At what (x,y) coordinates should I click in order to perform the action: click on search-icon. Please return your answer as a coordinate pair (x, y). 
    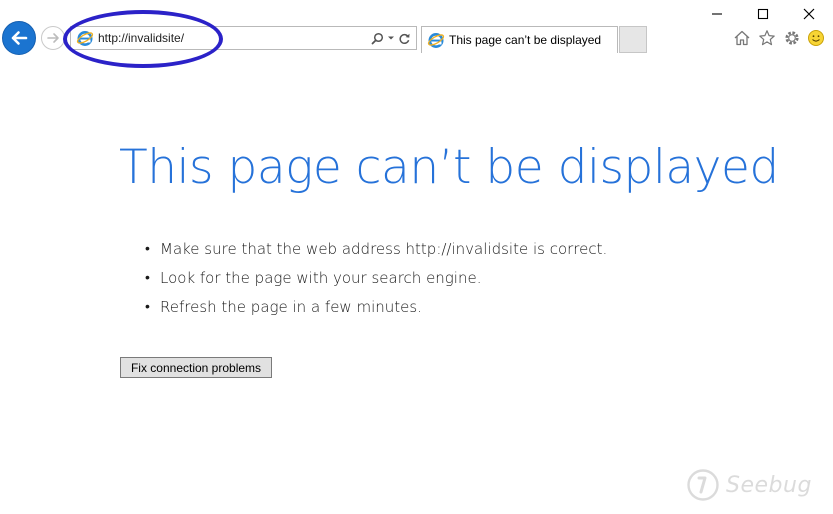
    Looking at the image, I should click on (377, 38).